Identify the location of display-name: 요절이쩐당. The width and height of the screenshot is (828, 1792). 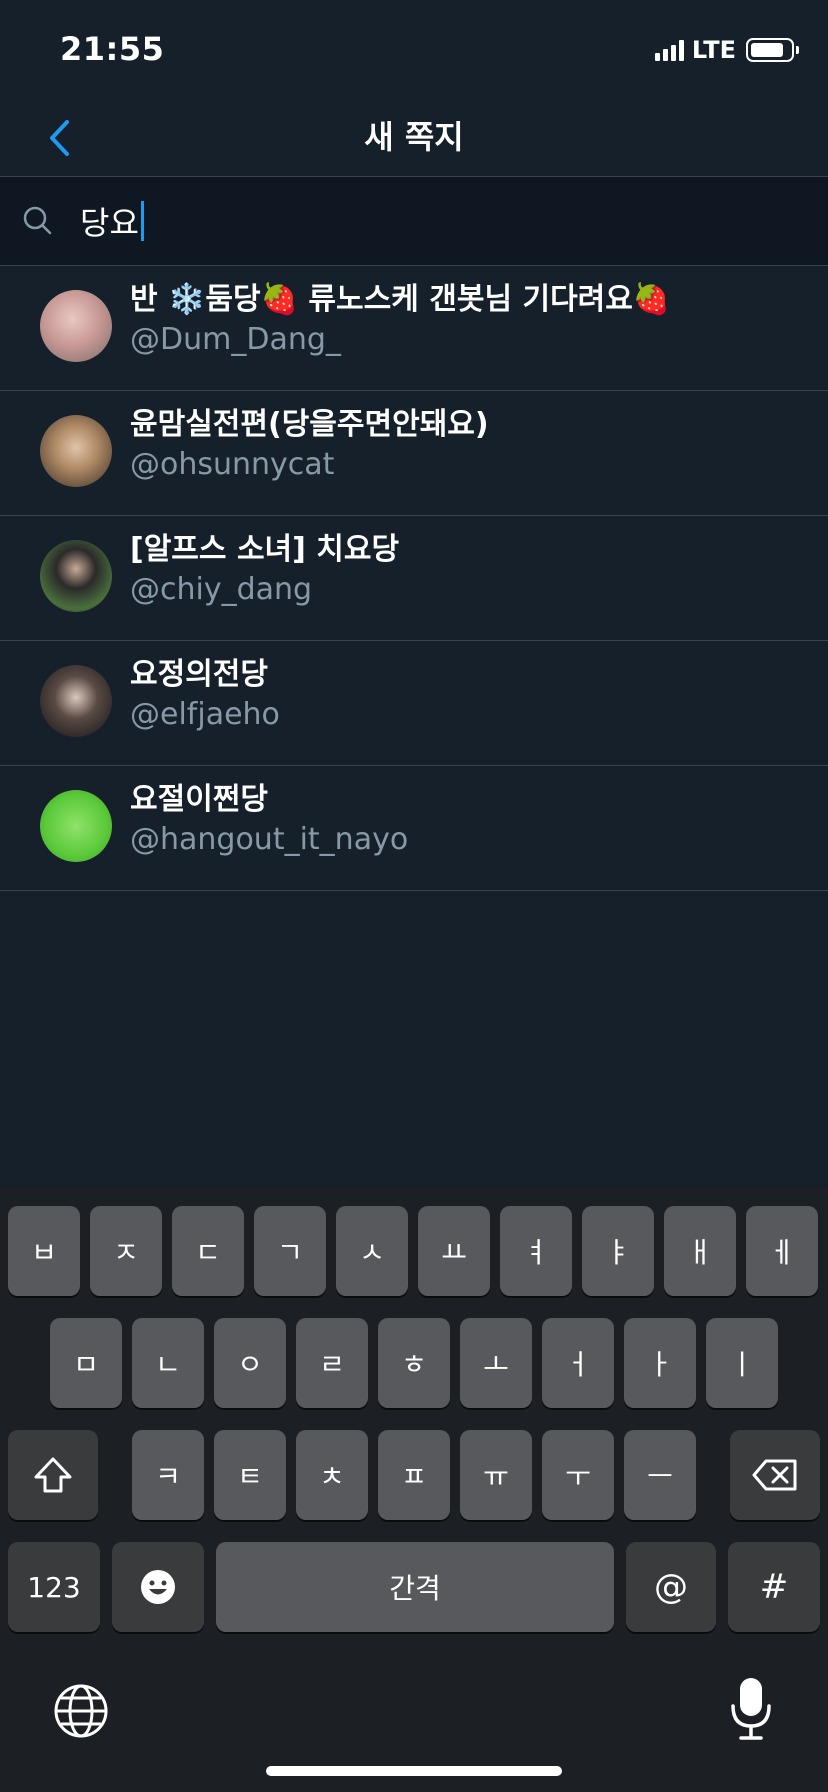
(199, 799).